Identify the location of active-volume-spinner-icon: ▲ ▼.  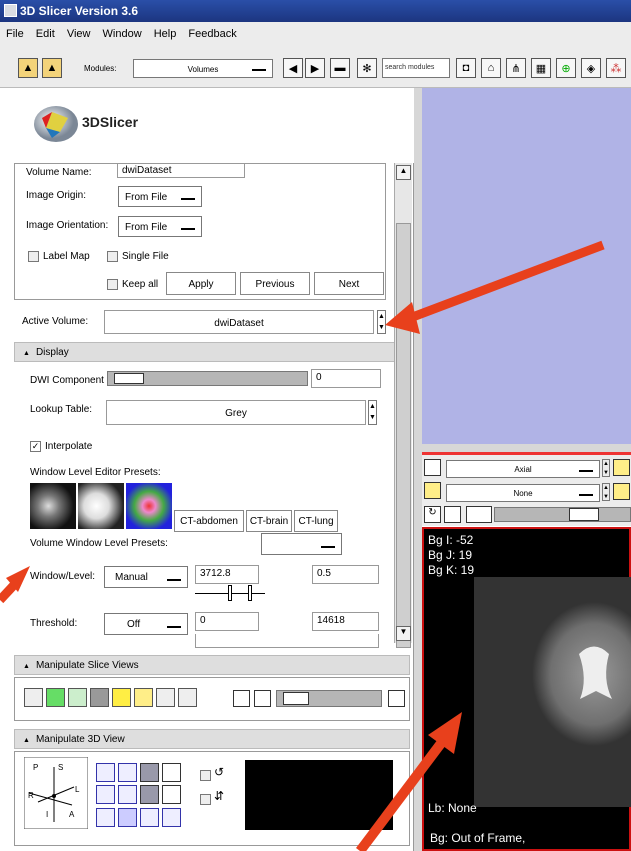
(381, 322).